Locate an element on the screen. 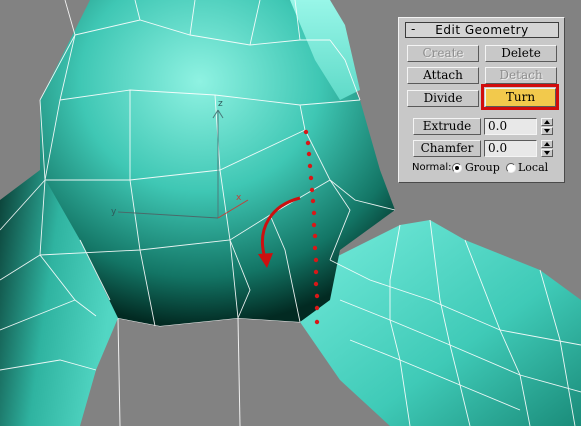 This screenshot has height=426, width=581. chamfer-button: Chamfer is located at coordinates (447, 148).